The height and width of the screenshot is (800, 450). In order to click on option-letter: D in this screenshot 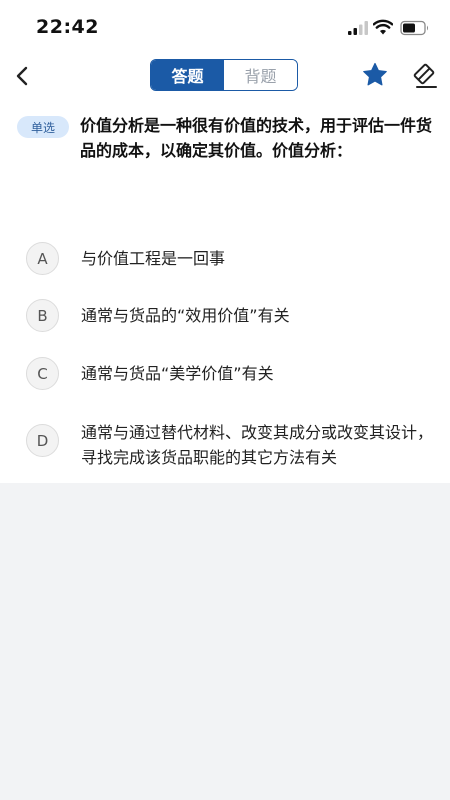, I will do `click(42, 440)`.